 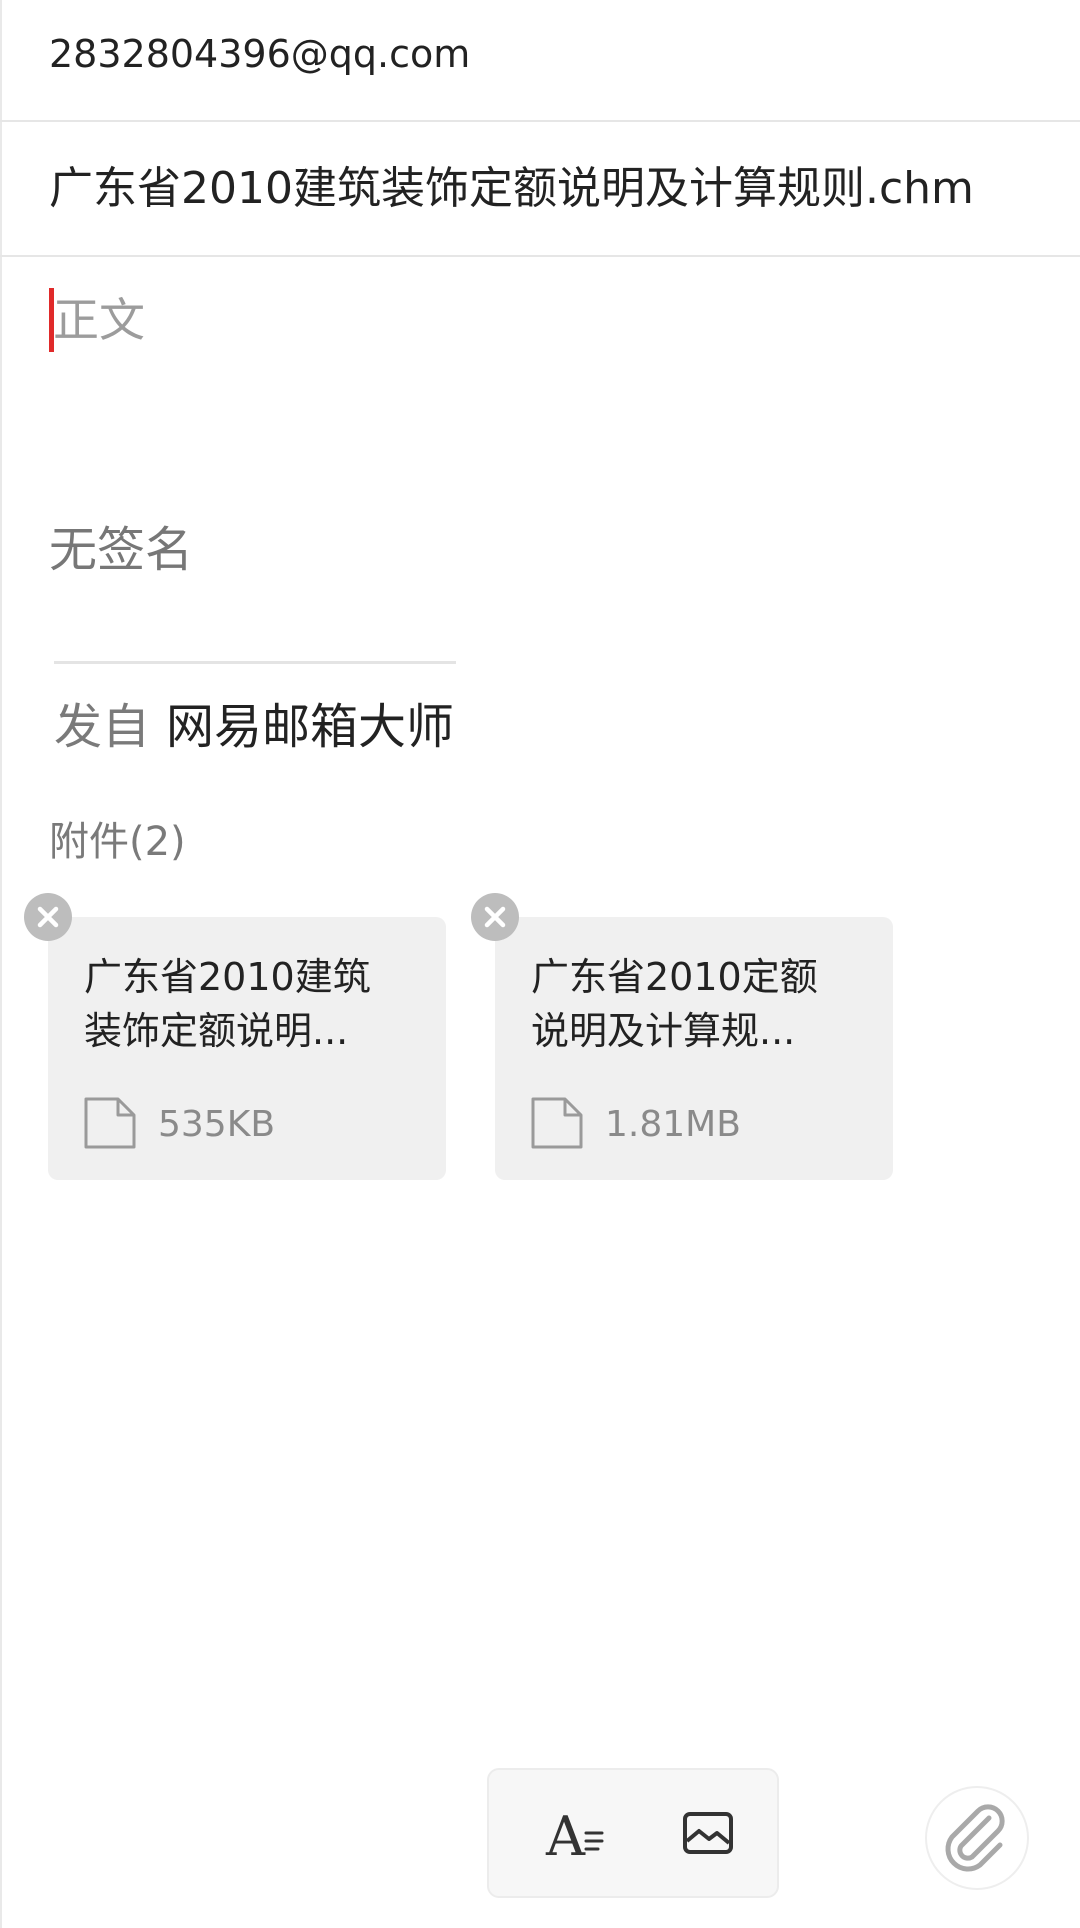 I want to click on attachment-size: 535KB, so click(x=217, y=1124).